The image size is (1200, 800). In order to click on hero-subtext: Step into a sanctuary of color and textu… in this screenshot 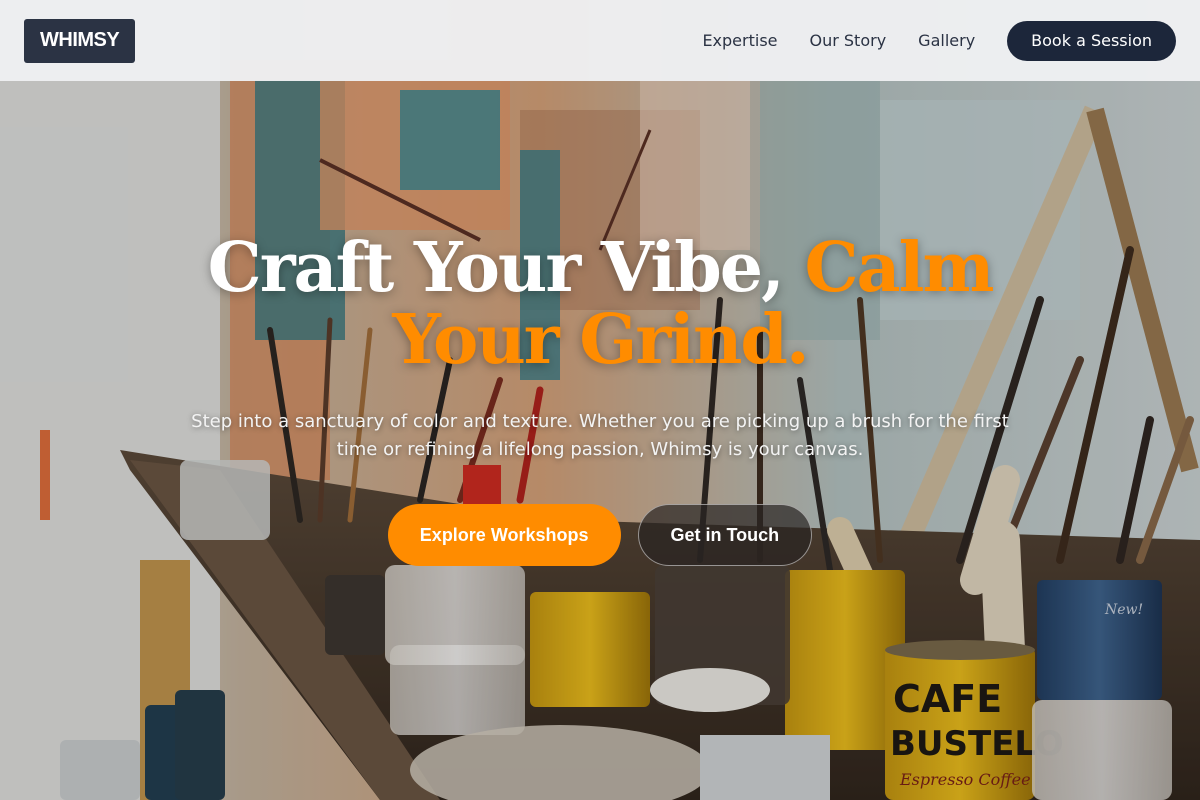, I will do `click(600, 435)`.